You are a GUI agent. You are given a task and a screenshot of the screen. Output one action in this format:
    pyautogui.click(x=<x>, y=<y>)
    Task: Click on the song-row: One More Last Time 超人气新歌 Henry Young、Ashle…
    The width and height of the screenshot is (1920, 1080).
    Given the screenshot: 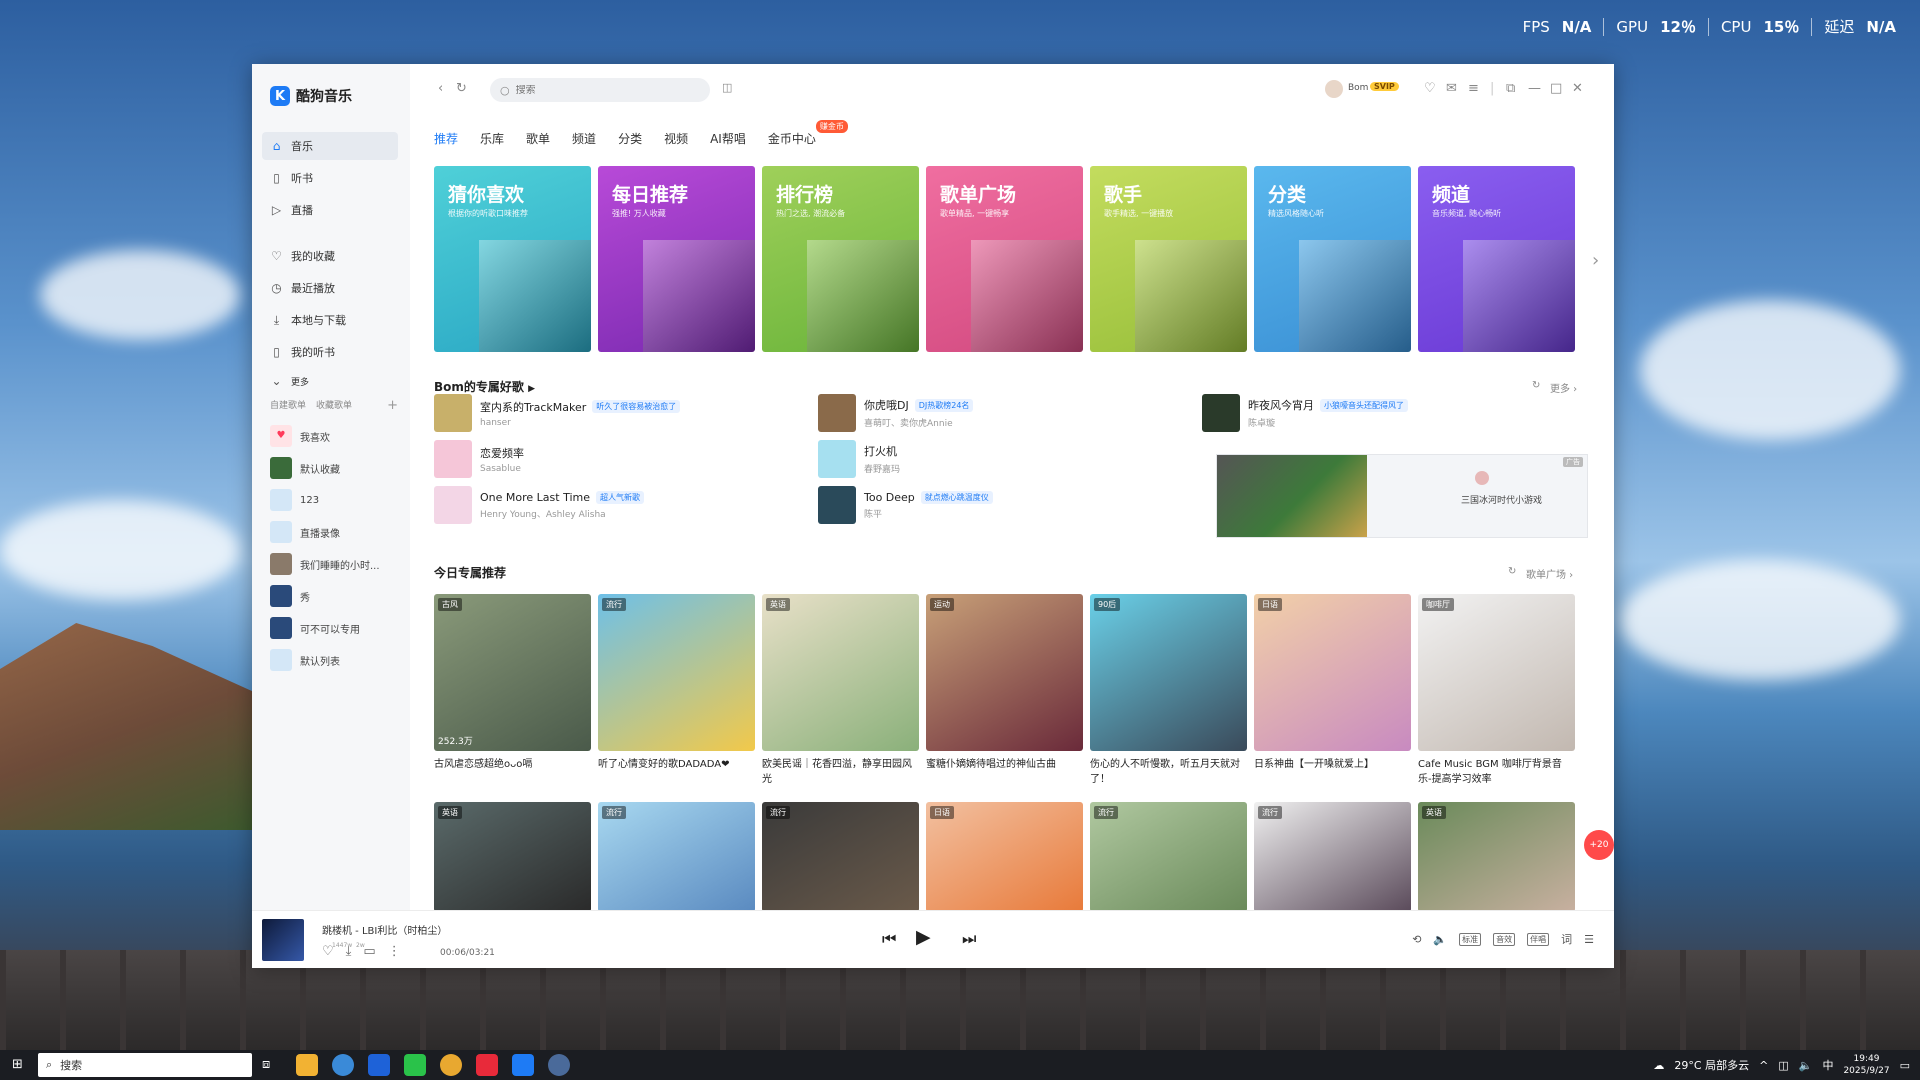 What is the action you would take?
    pyautogui.click(x=539, y=505)
    